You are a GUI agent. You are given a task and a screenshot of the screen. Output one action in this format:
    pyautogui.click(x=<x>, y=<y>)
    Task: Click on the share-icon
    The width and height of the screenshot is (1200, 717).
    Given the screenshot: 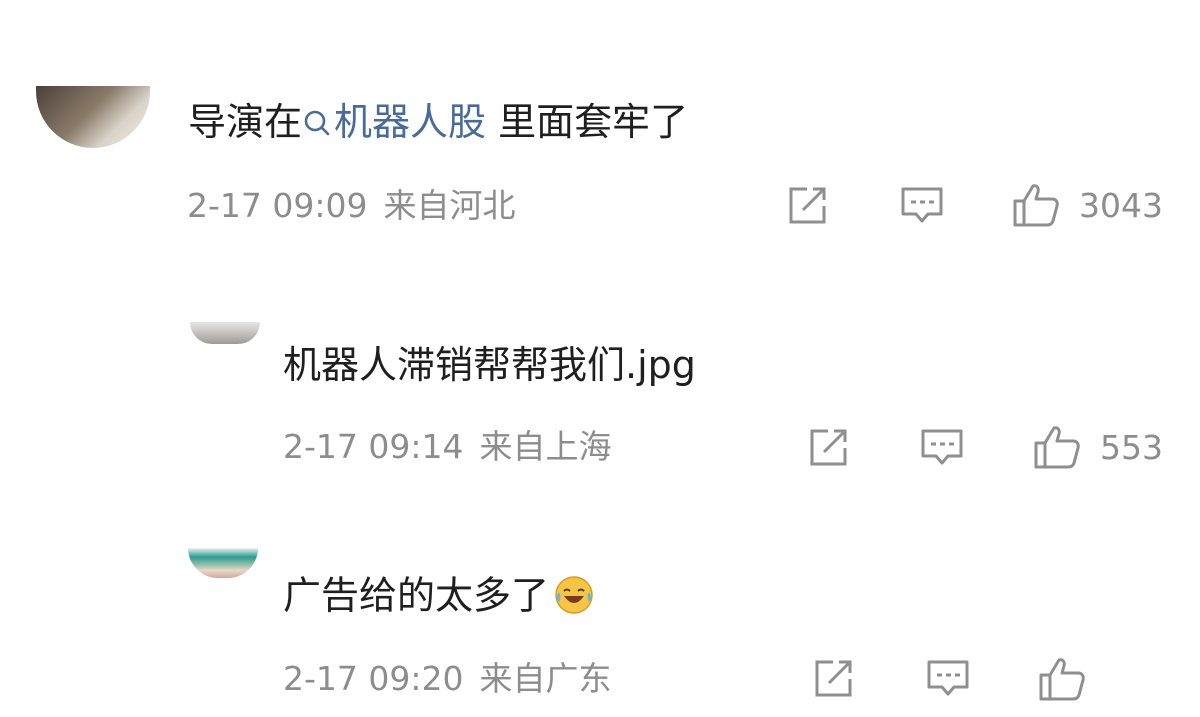 What is the action you would take?
    pyautogui.click(x=834, y=681)
    